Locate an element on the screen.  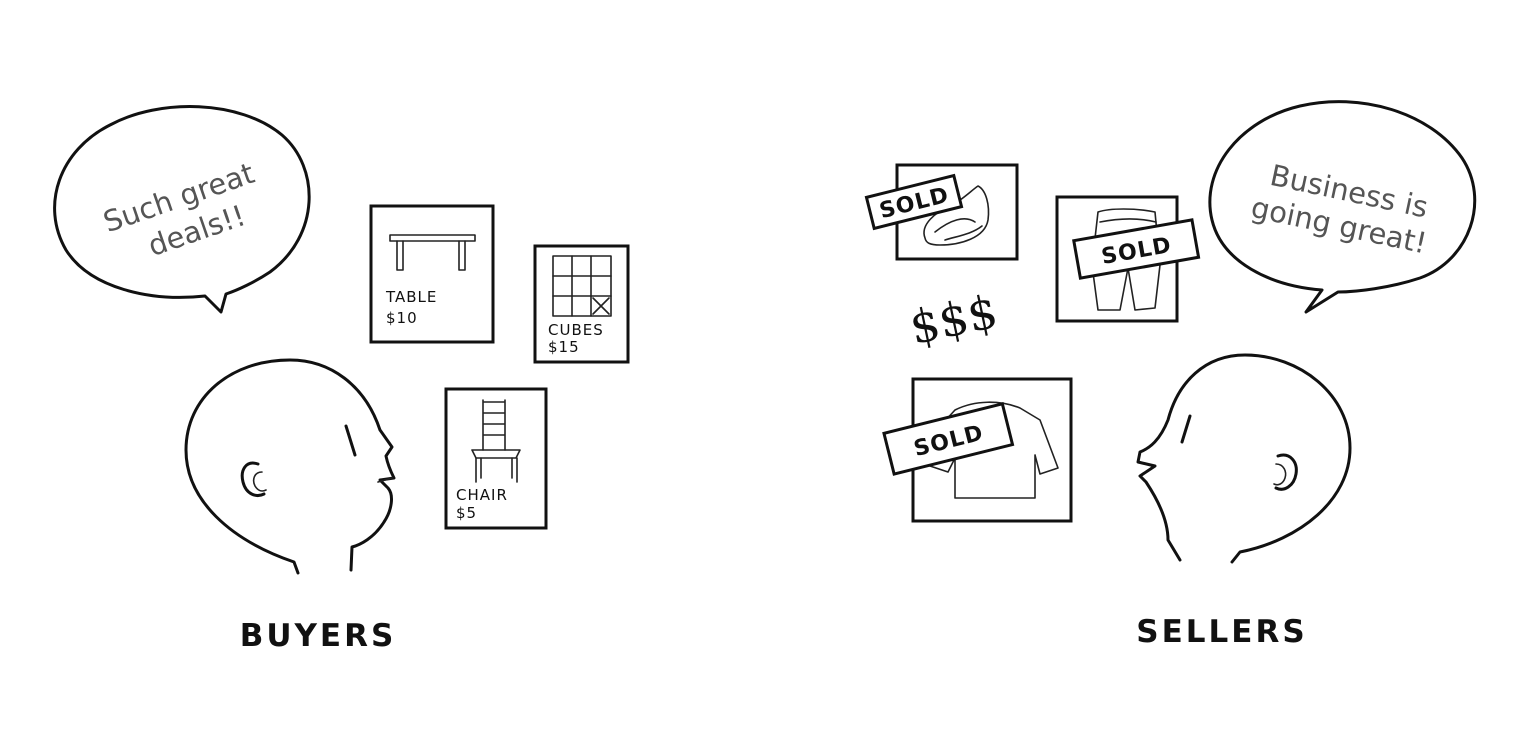
item-card-cubes: CUBES $15 is located at coordinates (581, 304).